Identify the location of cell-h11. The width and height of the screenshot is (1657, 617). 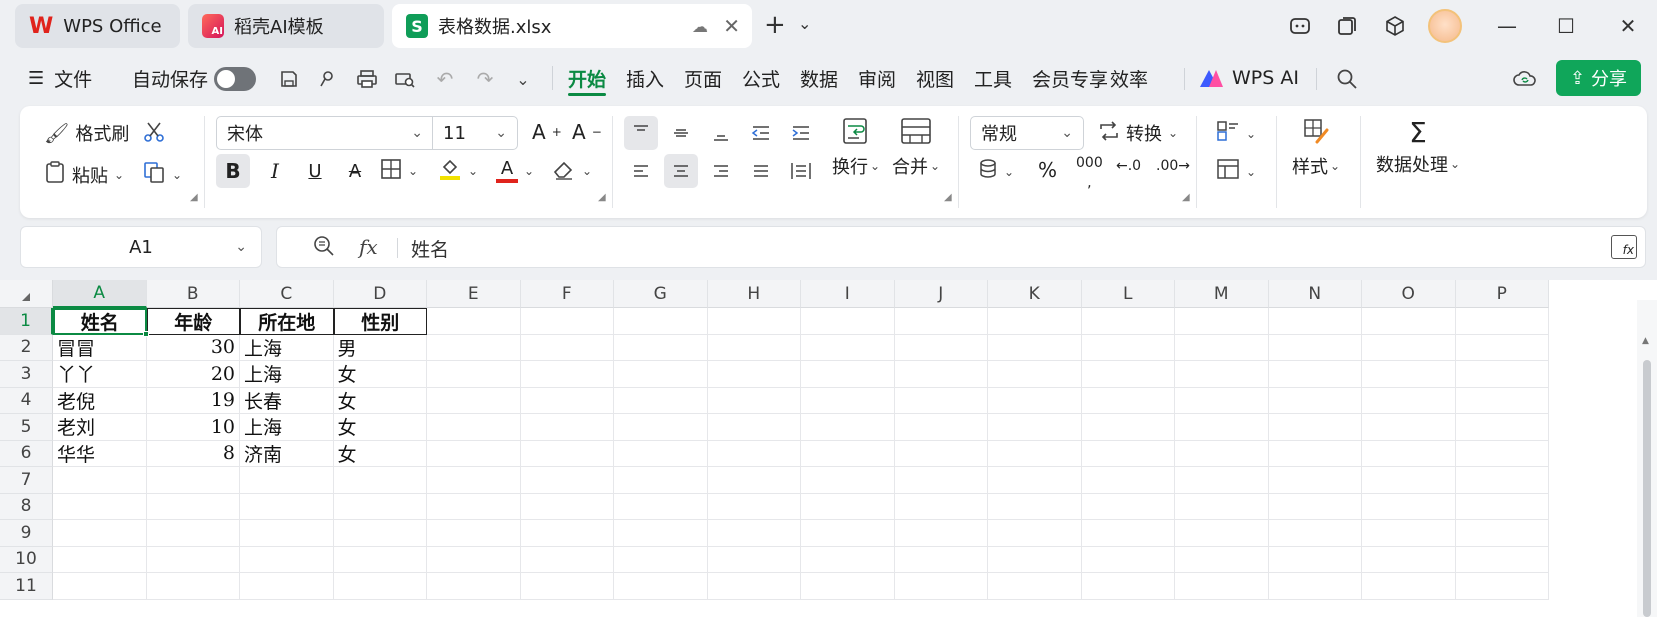
(754, 586).